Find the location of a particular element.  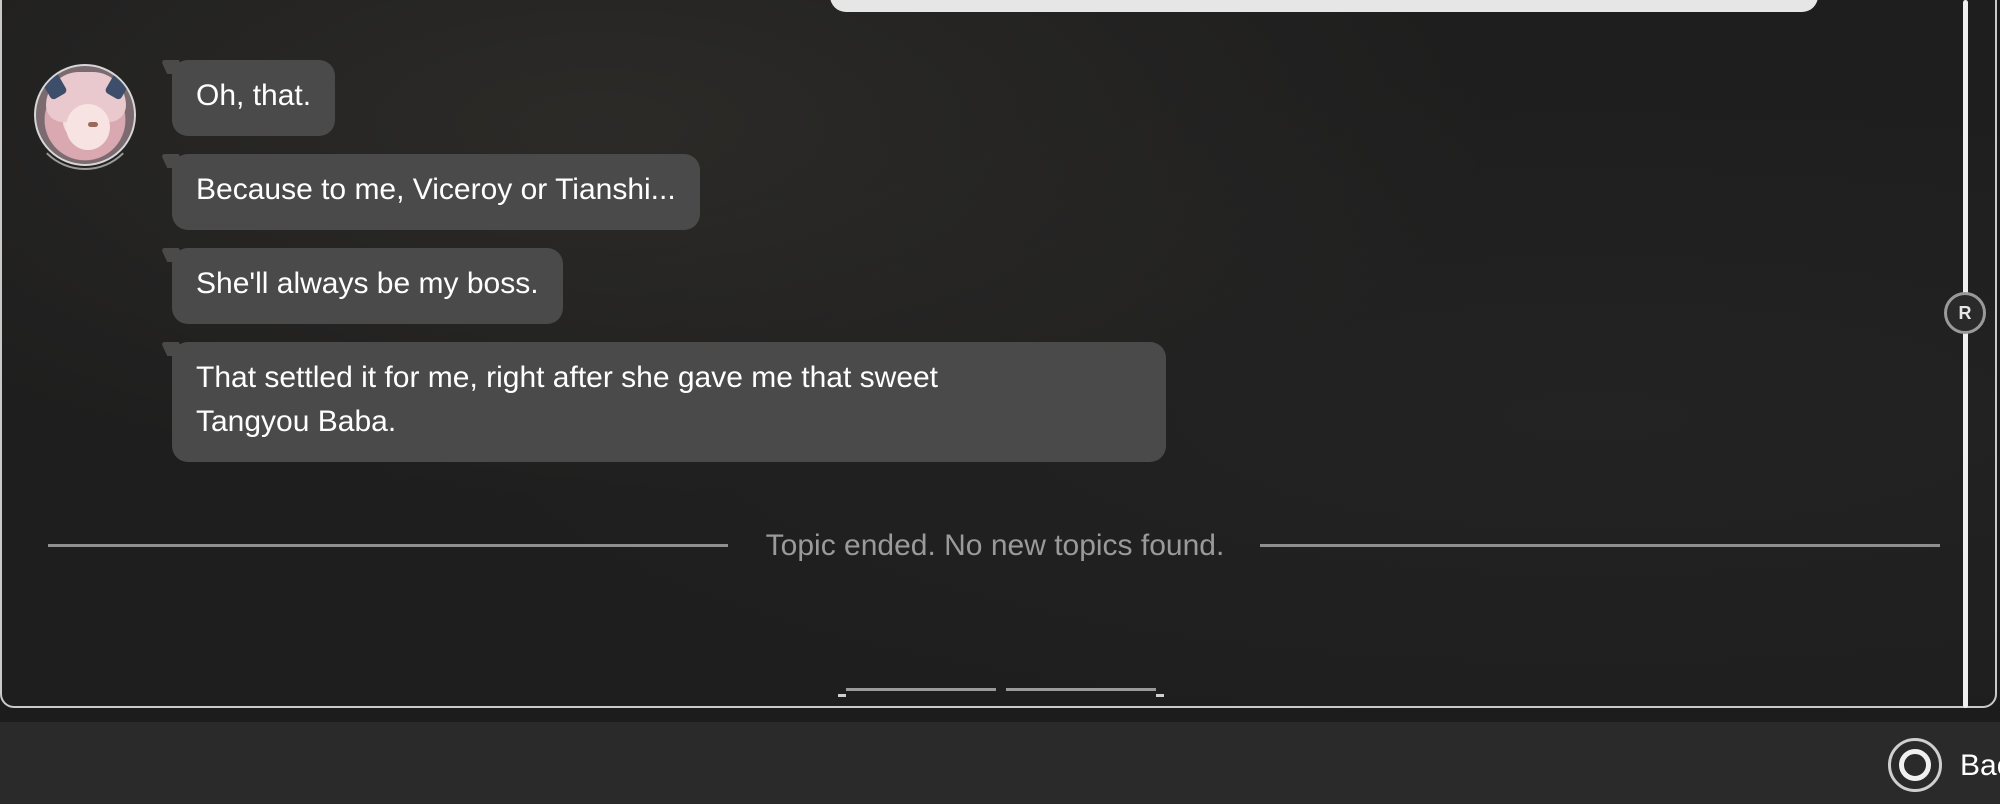

circle-button-icon is located at coordinates (1915, 765).